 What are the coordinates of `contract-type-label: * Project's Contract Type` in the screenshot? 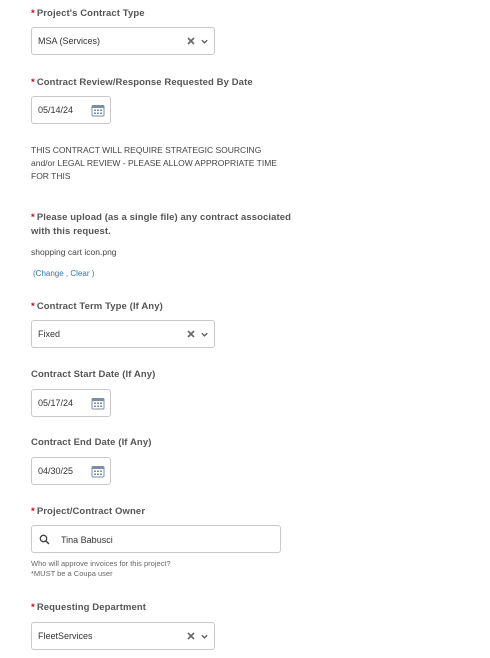 It's located at (88, 13).